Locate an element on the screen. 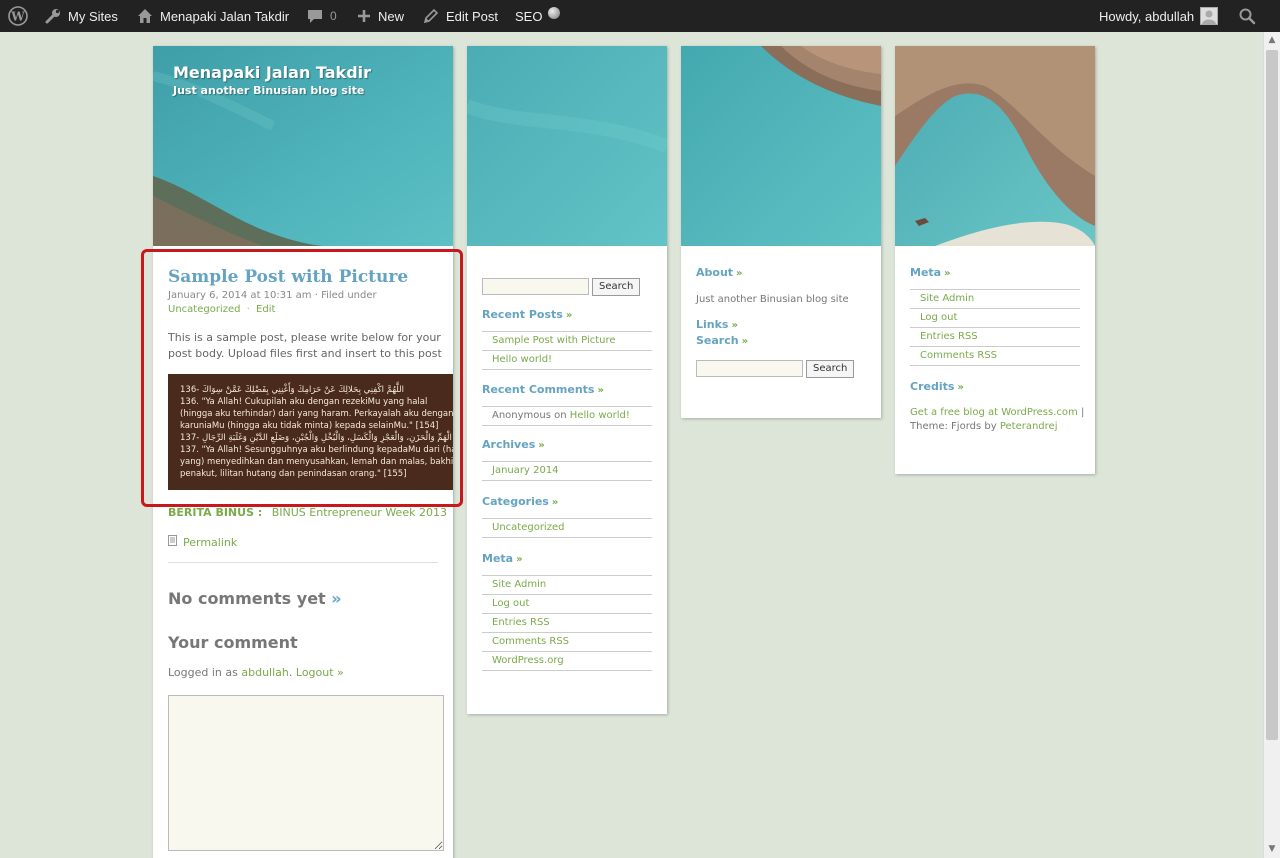 The width and height of the screenshot is (1280, 858). meta-heading-right: Meta» is located at coordinates (930, 272).